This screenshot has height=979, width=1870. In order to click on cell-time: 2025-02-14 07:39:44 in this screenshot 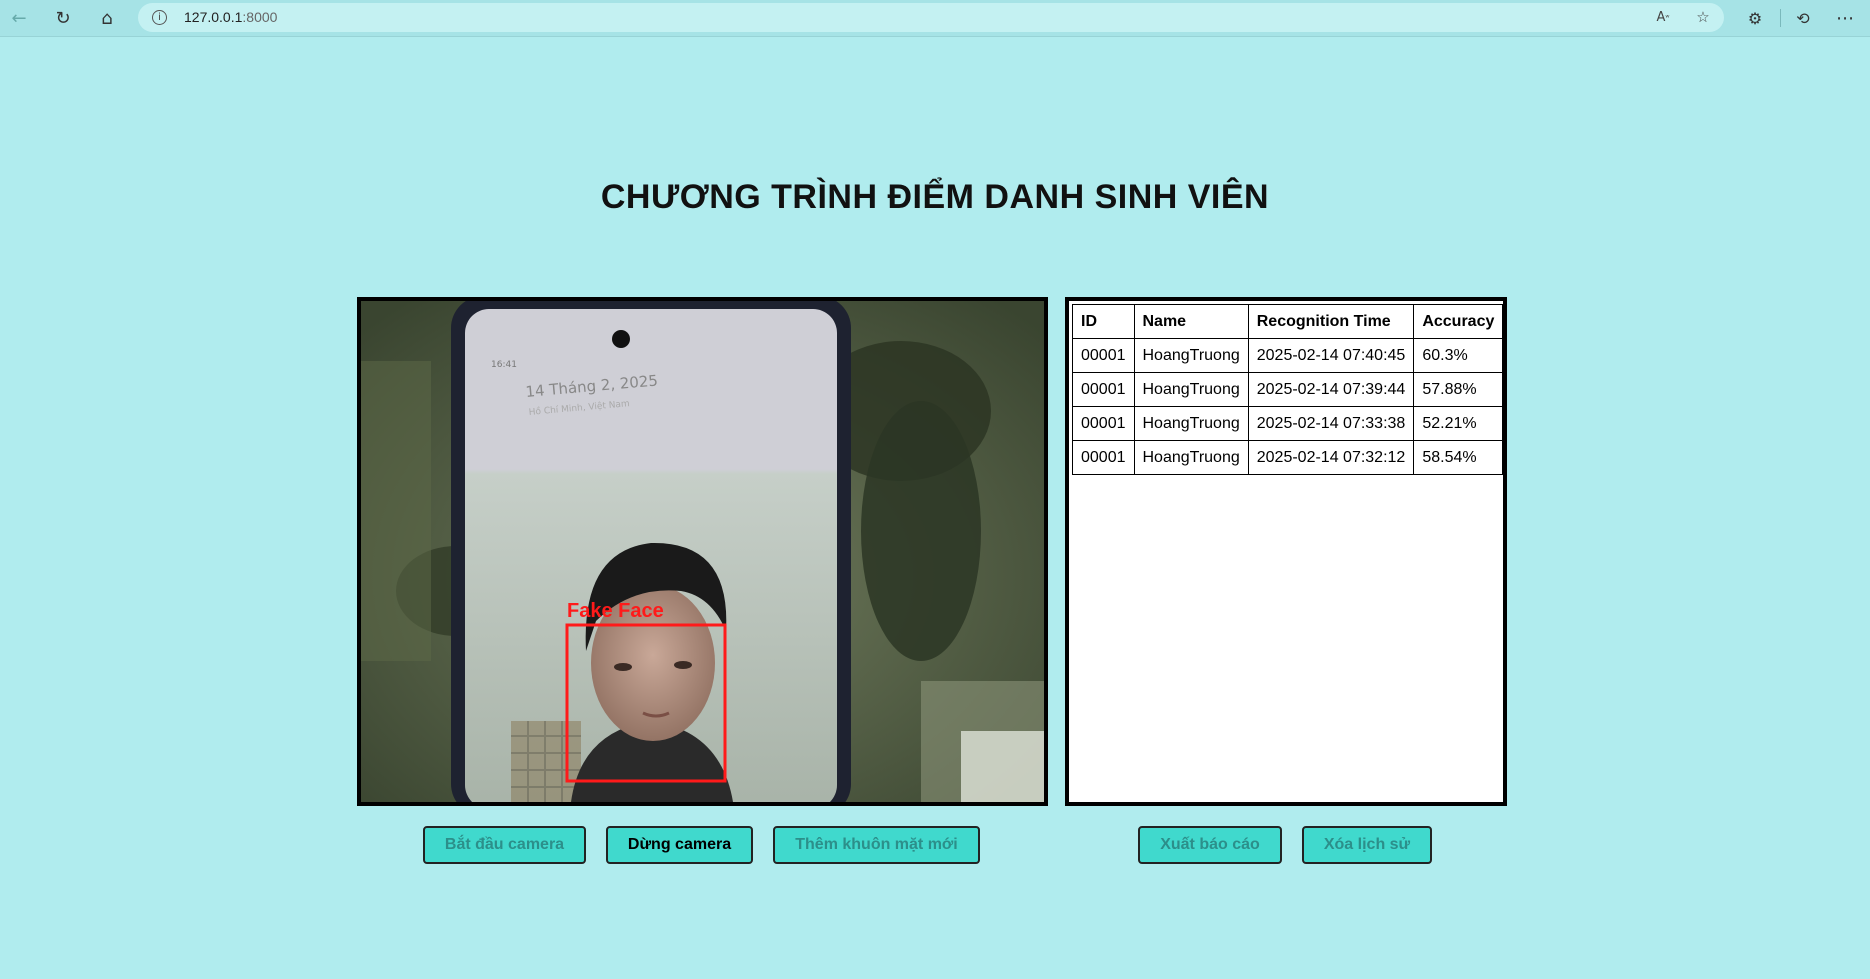, I will do `click(1331, 389)`.